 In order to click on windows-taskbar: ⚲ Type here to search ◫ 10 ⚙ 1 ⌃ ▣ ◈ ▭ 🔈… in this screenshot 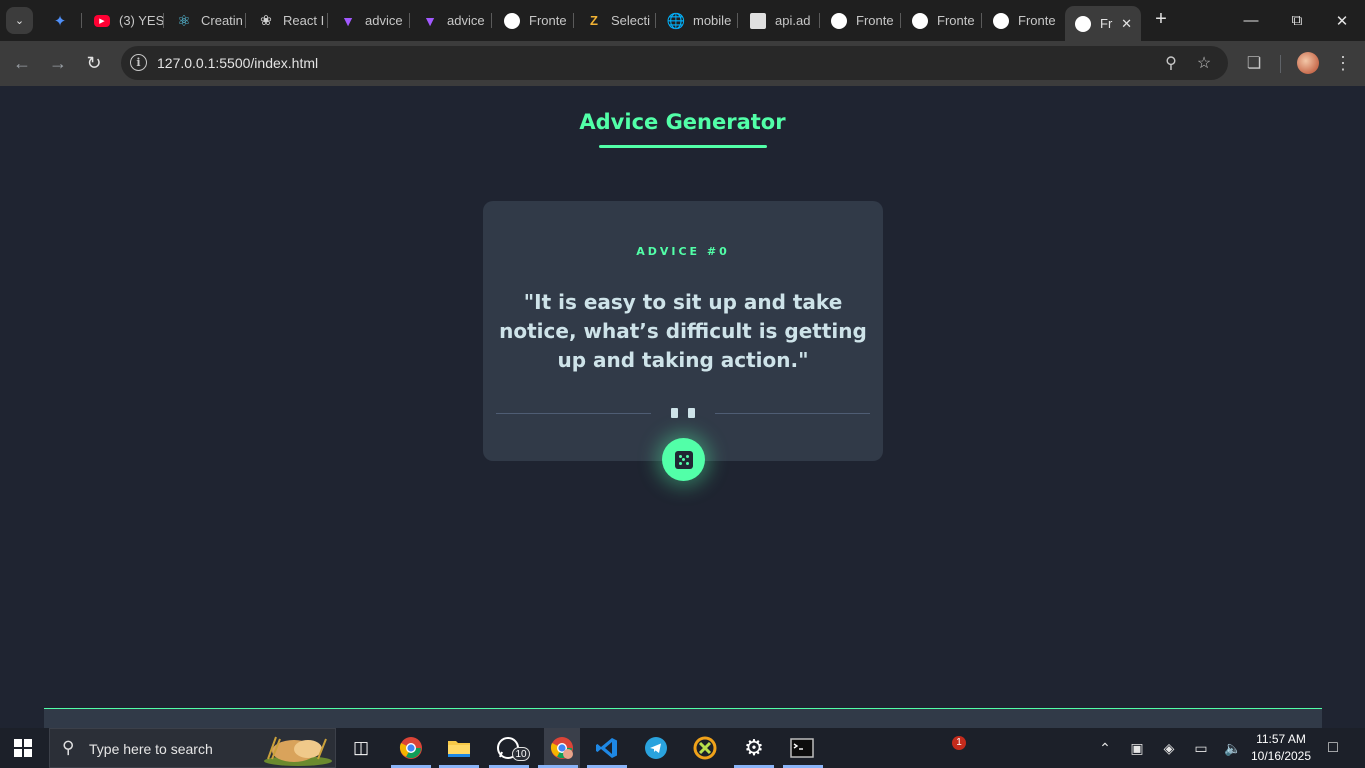, I will do `click(682, 748)`.